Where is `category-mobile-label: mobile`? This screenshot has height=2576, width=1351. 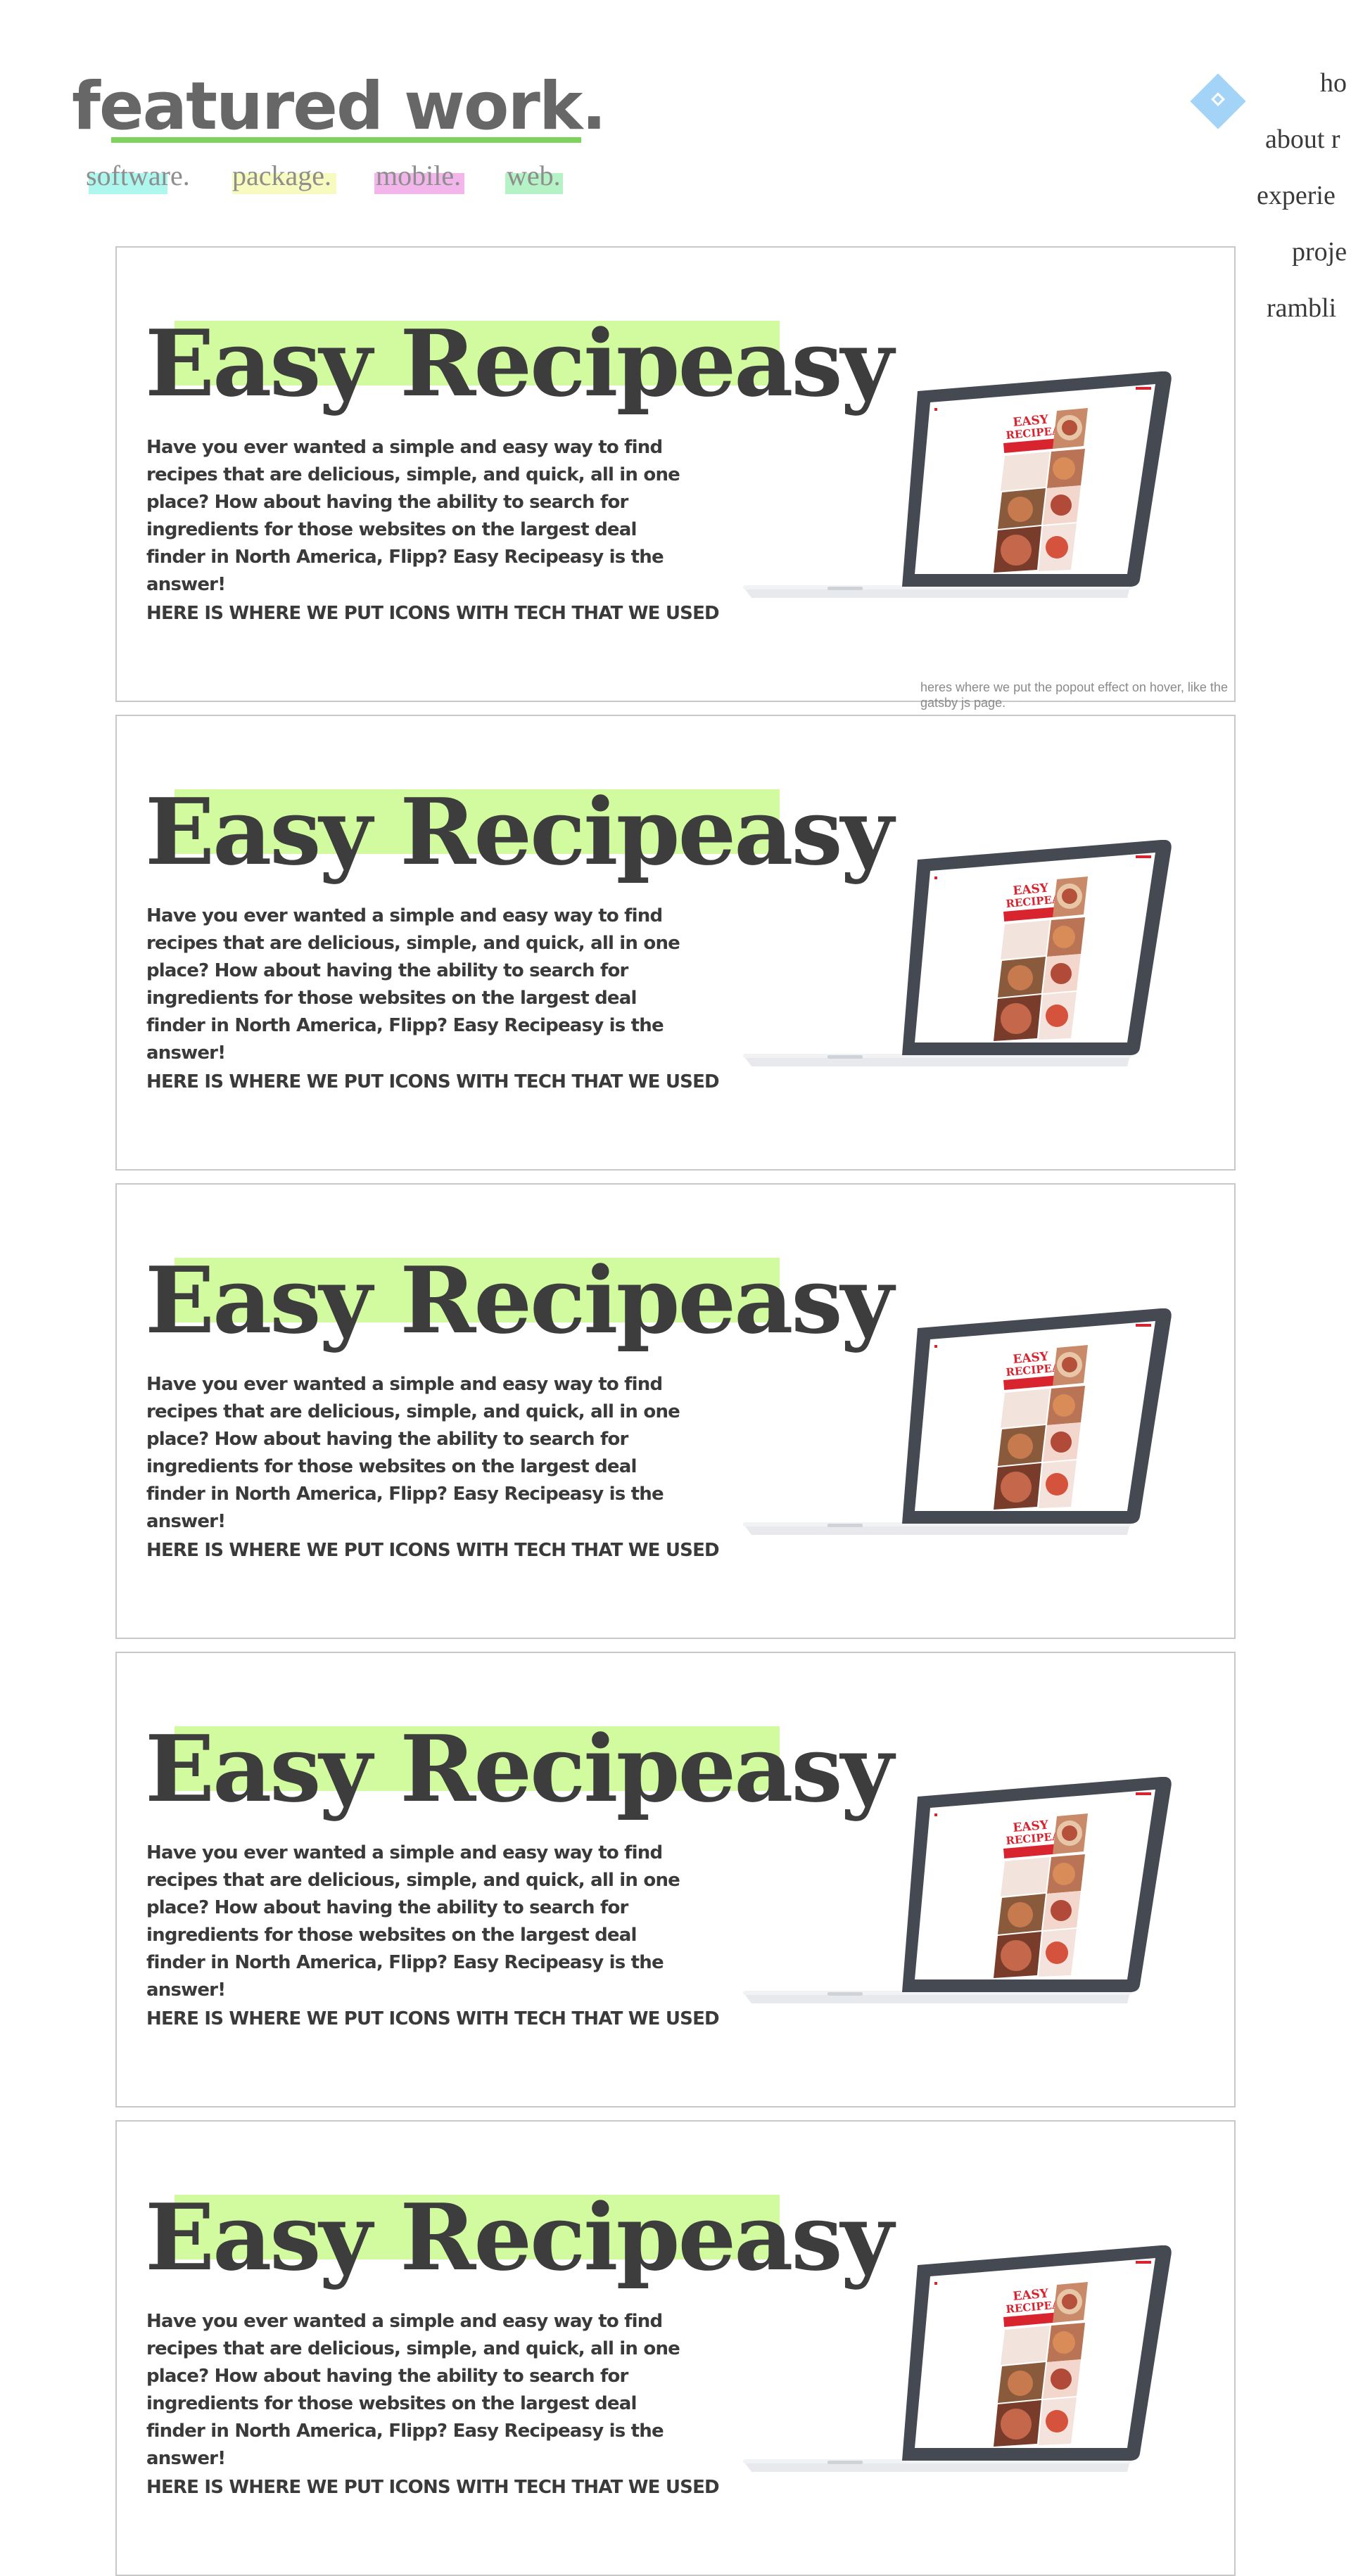 category-mobile-label: mobile is located at coordinates (416, 175).